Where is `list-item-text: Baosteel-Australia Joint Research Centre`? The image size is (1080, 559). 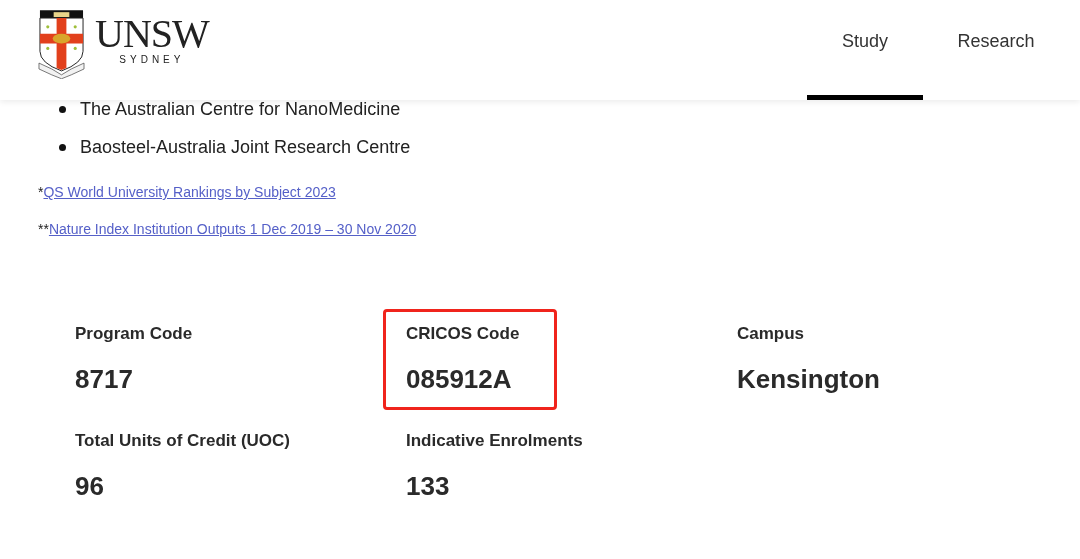 list-item-text: Baosteel-Australia Joint Research Centre is located at coordinates (245, 147).